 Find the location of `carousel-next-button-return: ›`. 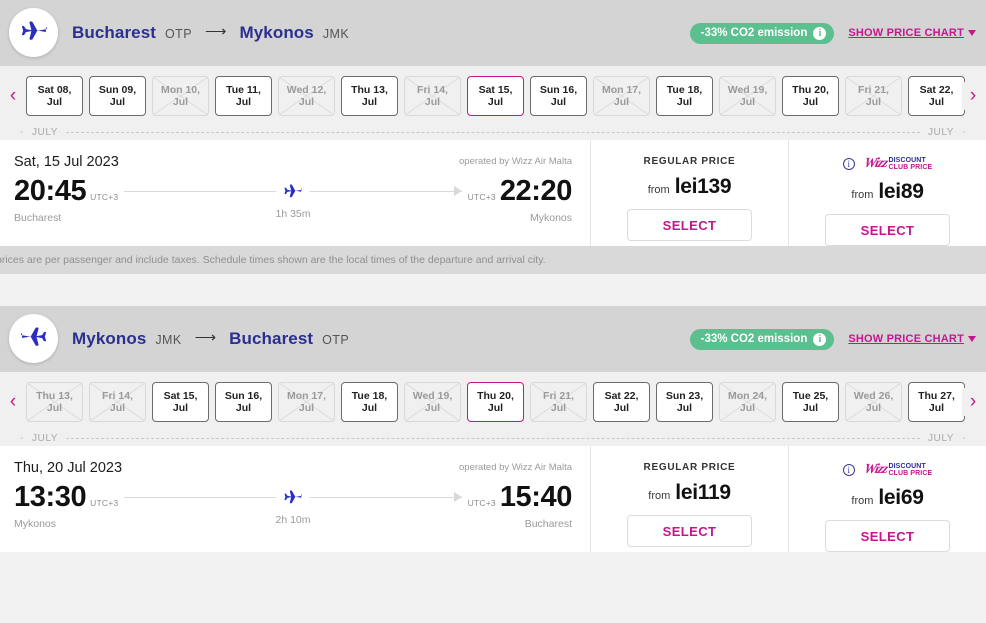

carousel-next-button-return: › is located at coordinates (973, 402).